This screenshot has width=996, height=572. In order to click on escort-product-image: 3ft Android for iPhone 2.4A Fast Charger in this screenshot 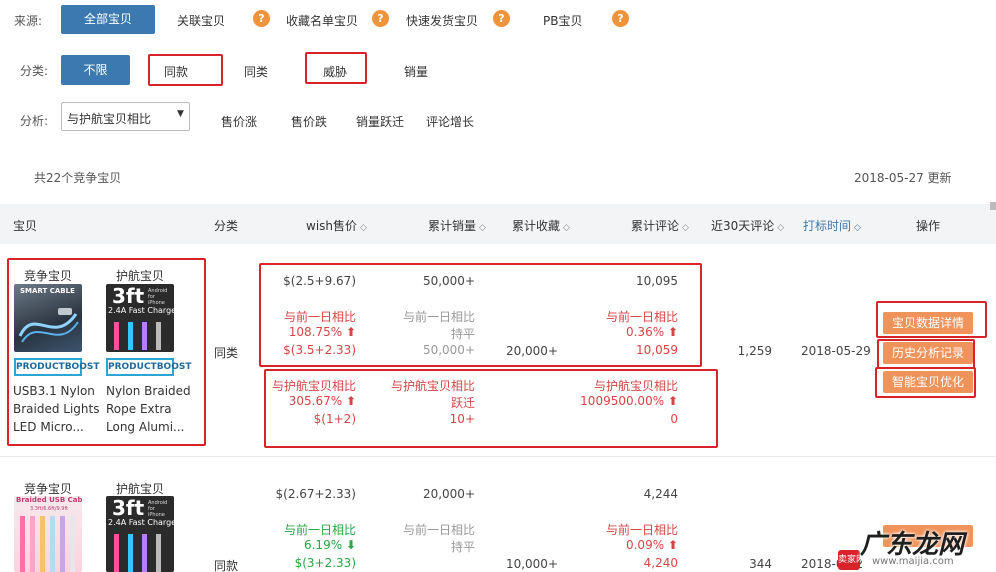, I will do `click(140, 534)`.